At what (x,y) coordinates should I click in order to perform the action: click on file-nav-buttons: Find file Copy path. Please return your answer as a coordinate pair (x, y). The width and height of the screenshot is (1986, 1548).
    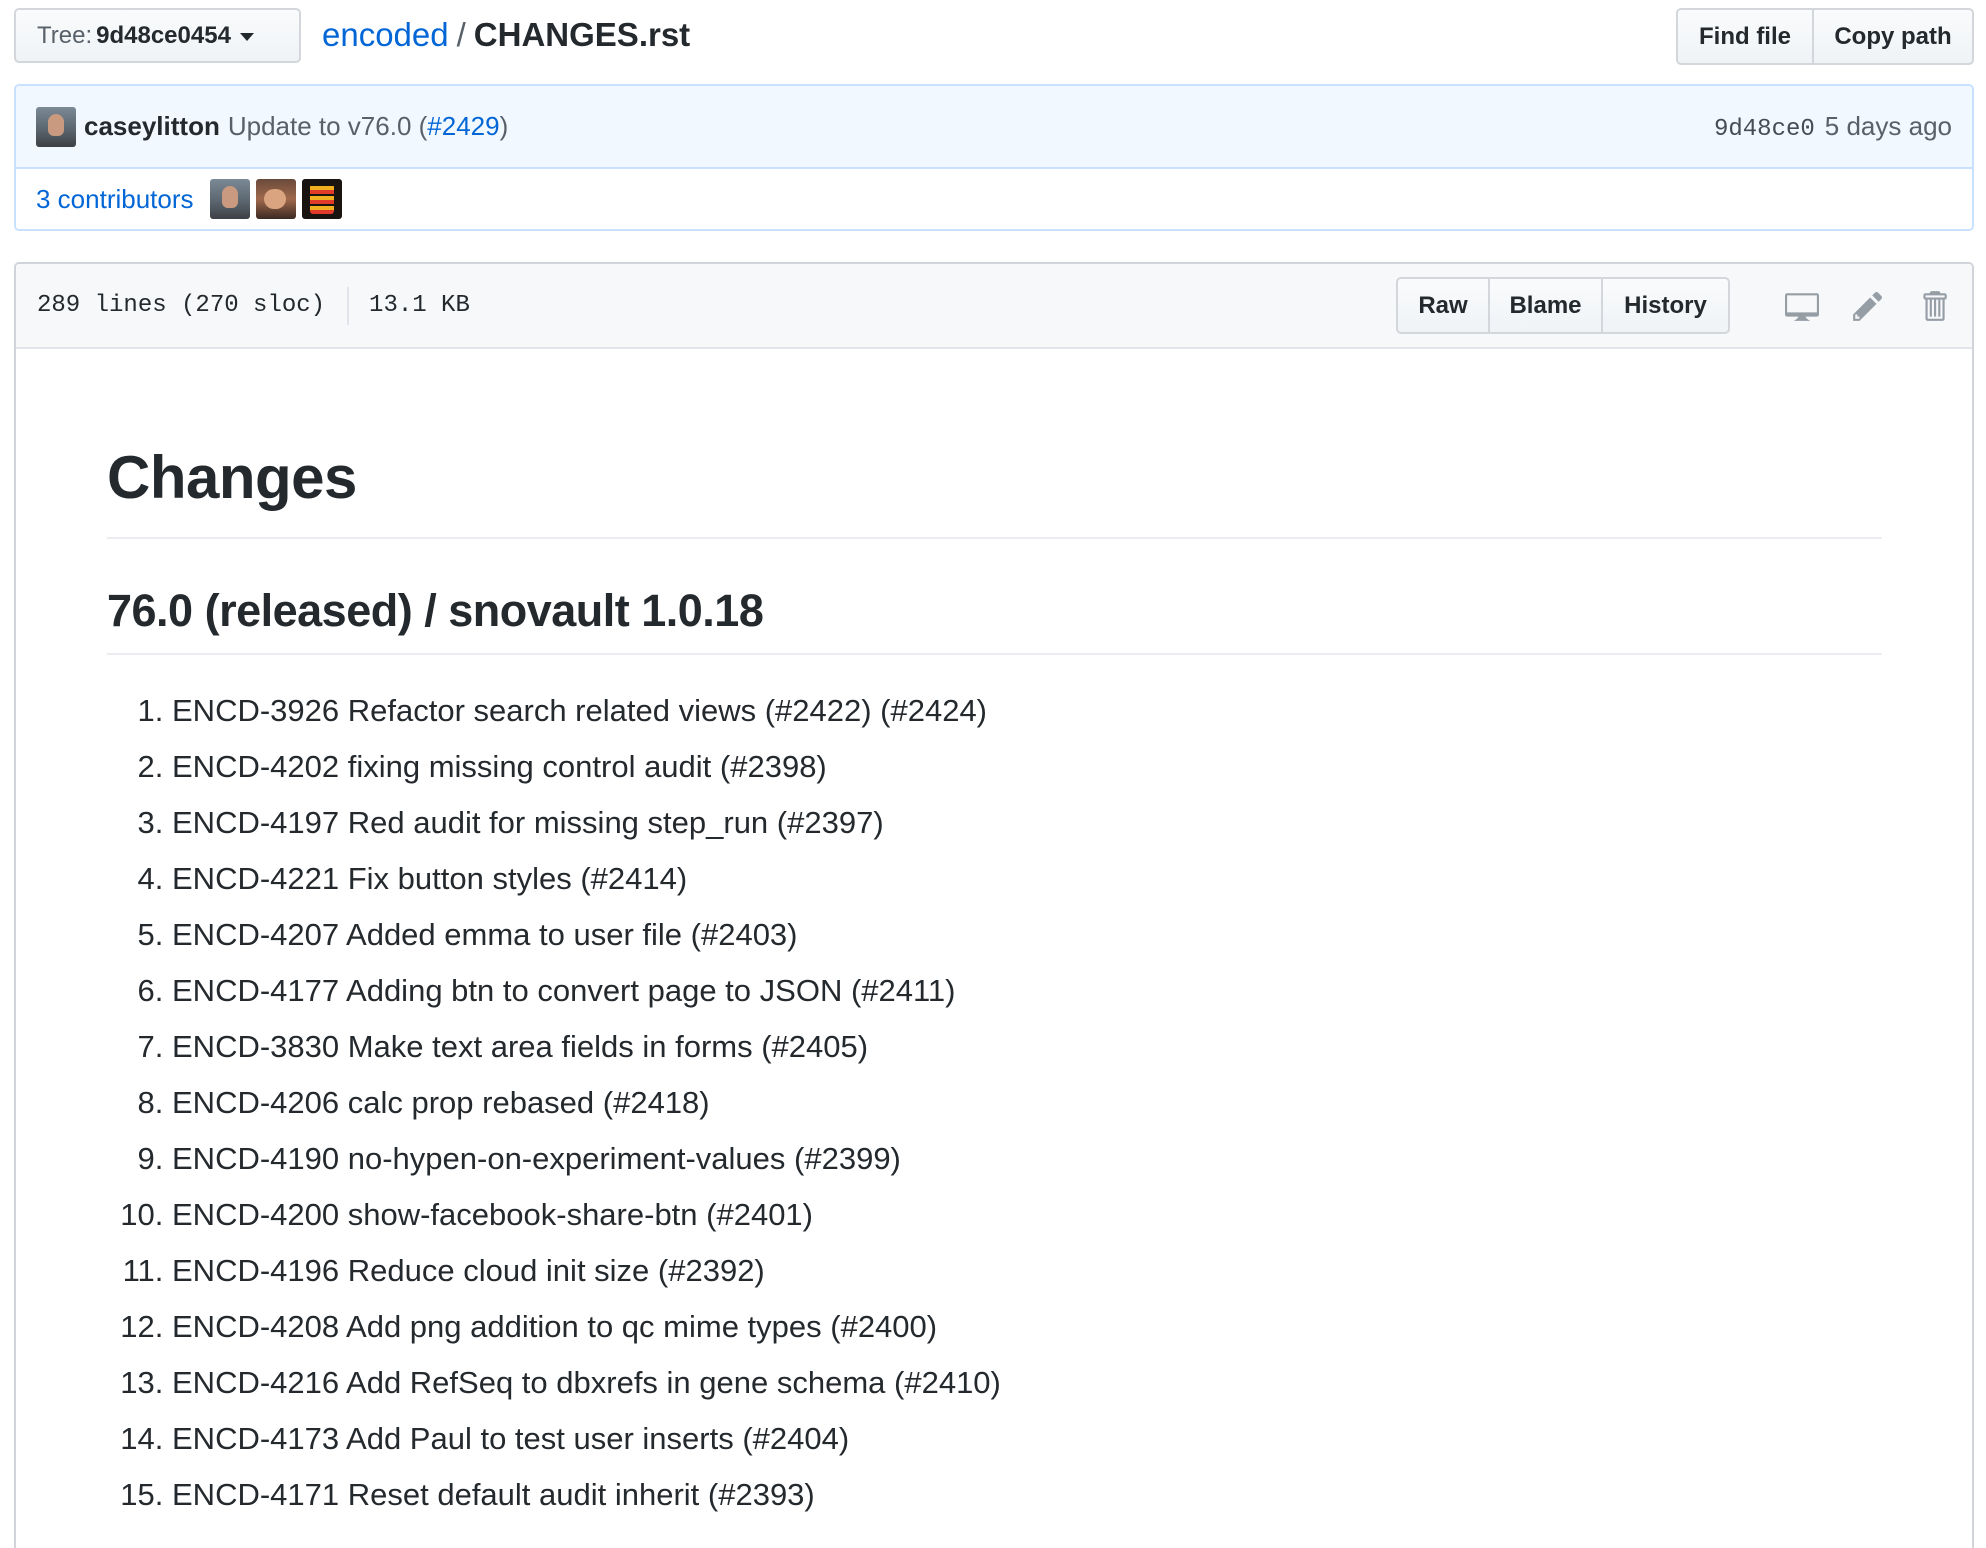
    Looking at the image, I should click on (1825, 36).